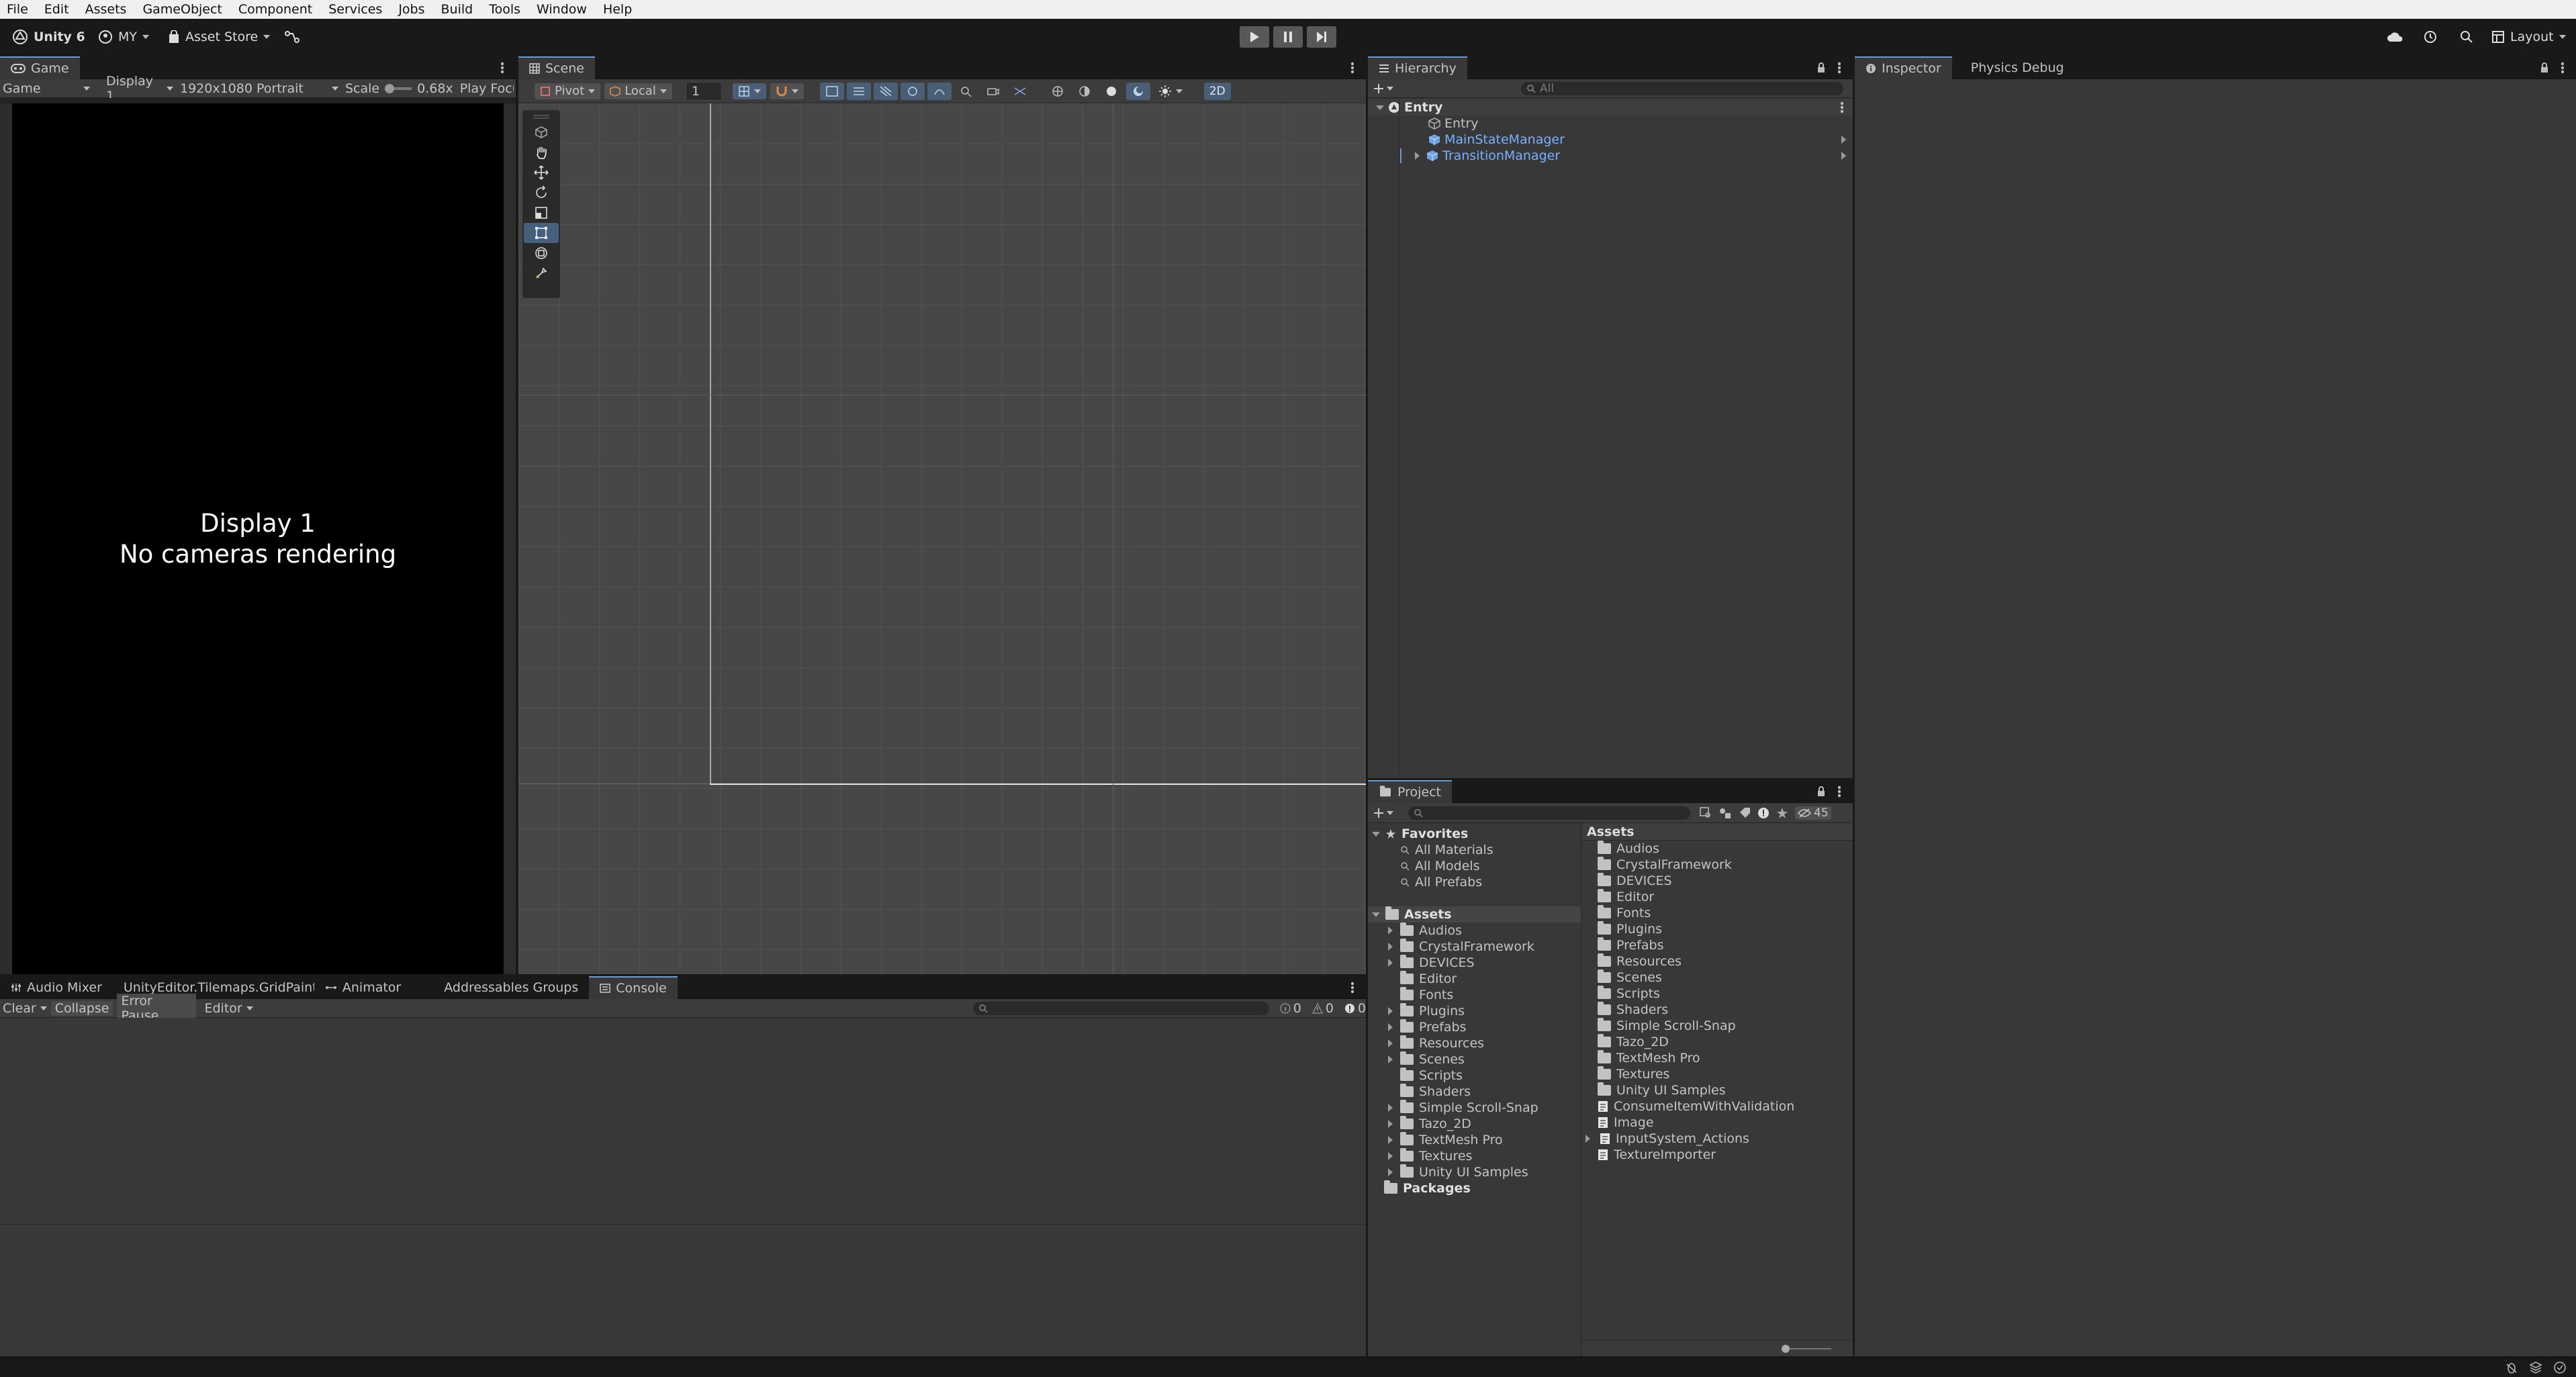 The height and width of the screenshot is (1377, 2576). Describe the element at coordinates (1290, 1008) in the screenshot. I see `info-count-toggle: 0` at that location.